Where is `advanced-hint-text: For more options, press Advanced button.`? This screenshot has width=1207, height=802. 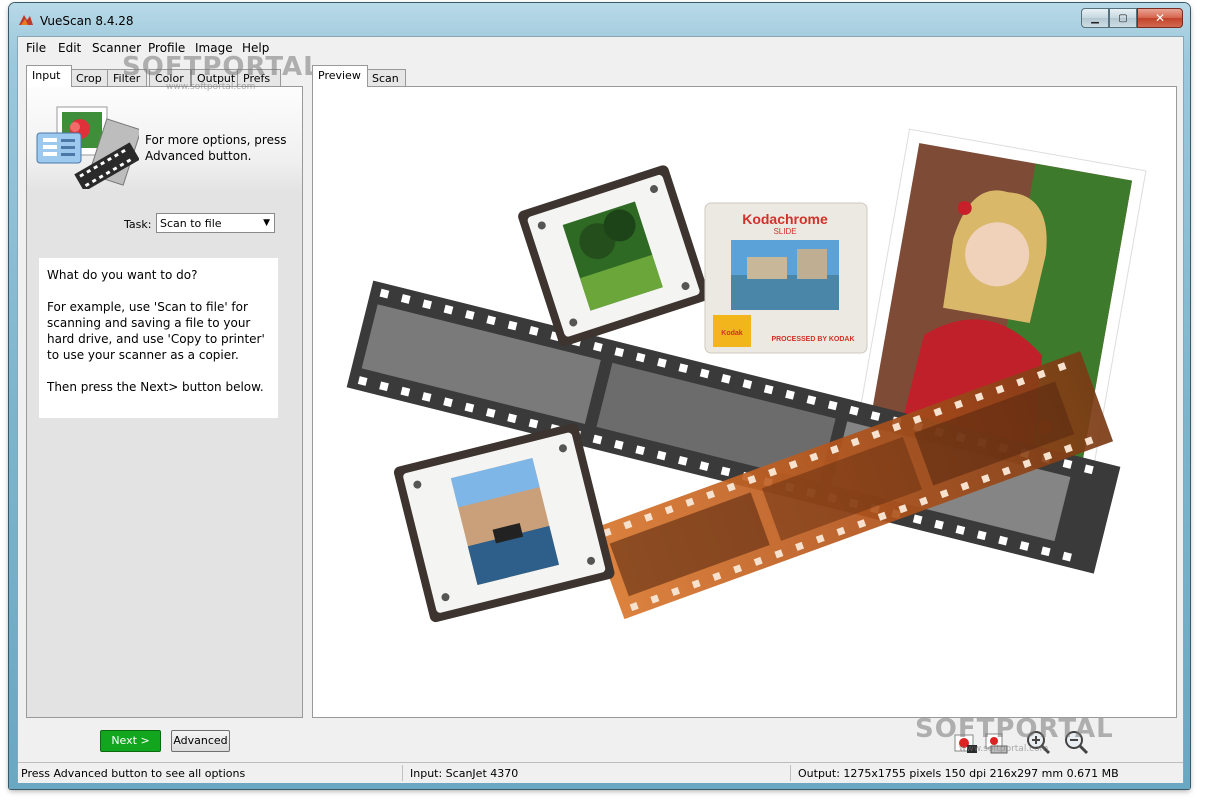 advanced-hint-text: For more options, press Advanced button. is located at coordinates (216, 148).